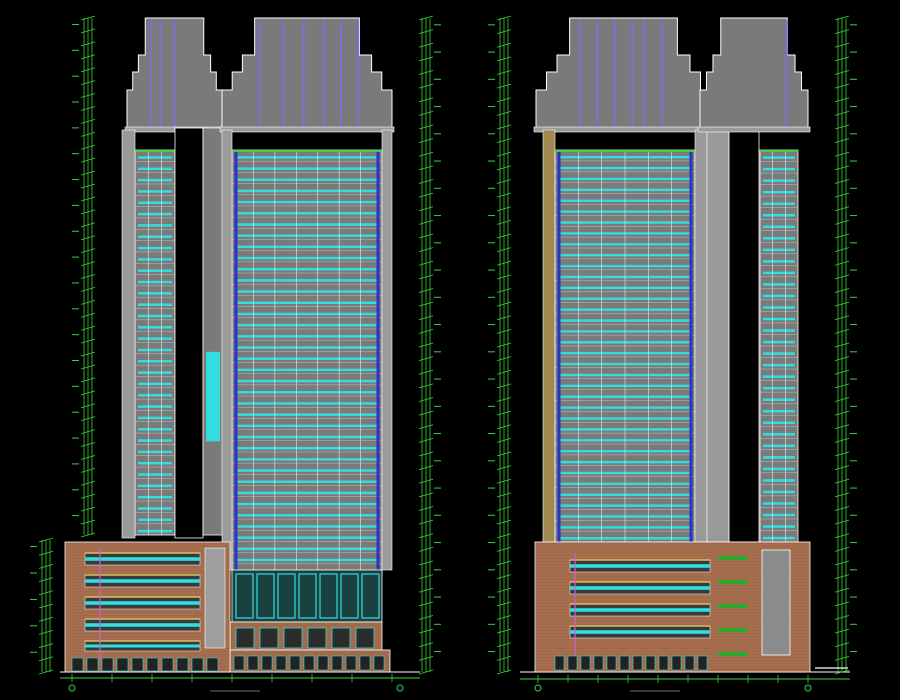 The height and width of the screenshot is (700, 900). Describe the element at coordinates (307, 129) in the screenshot. I see `crown-cornice` at that location.